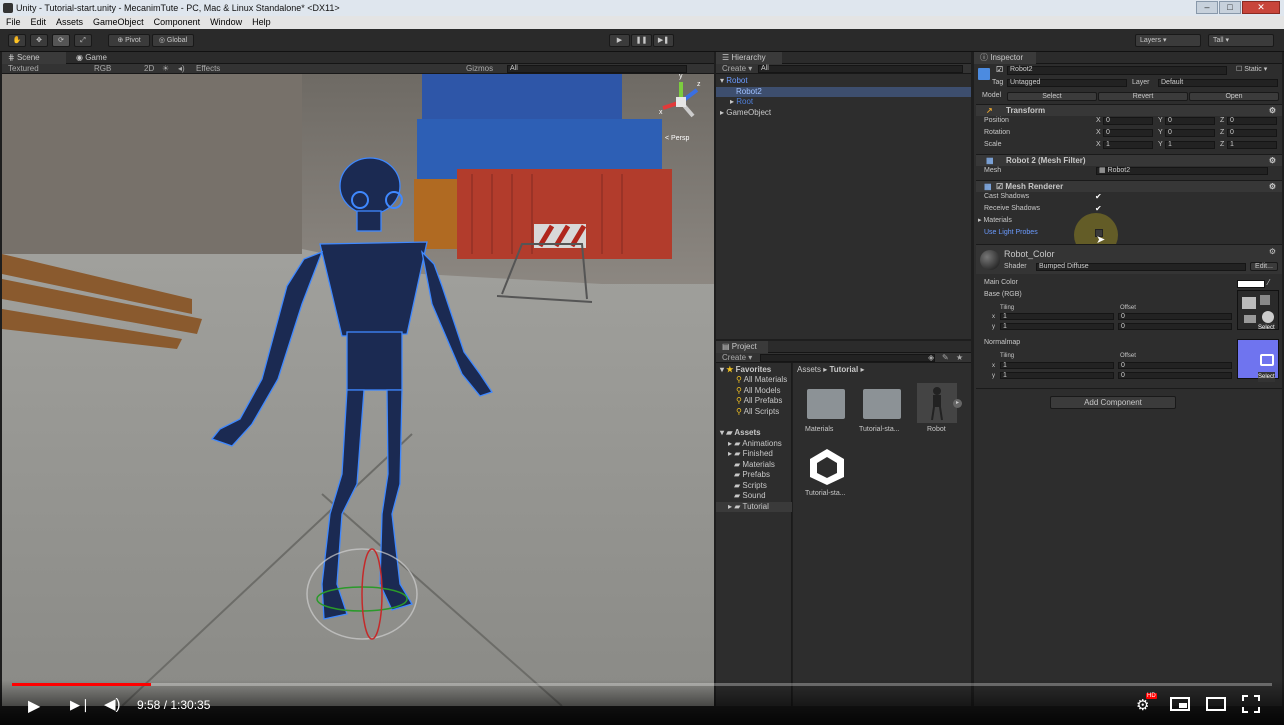  I want to click on audio-toggle-icon: ◂), so click(181, 69).